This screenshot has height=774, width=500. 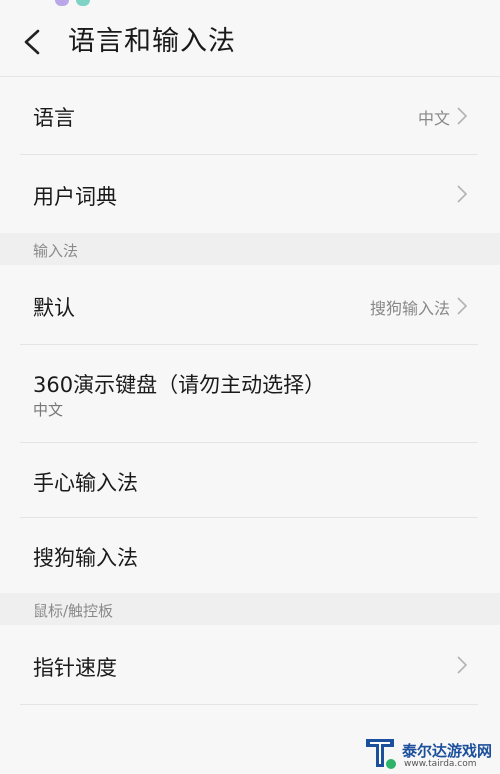 What do you see at coordinates (381, 754) in the screenshot?
I see `logo-icon` at bounding box center [381, 754].